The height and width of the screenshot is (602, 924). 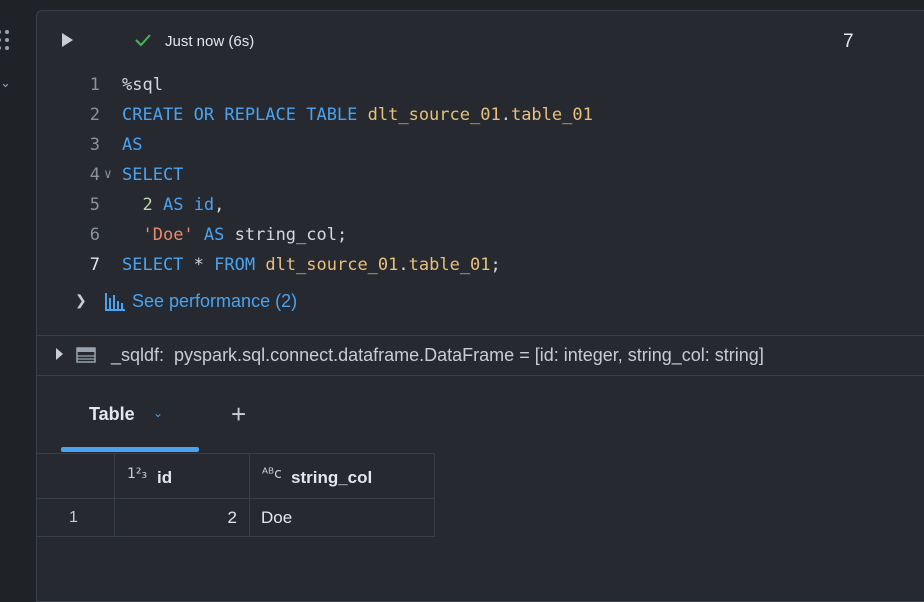 What do you see at coordinates (94, 175) in the screenshot?
I see `line-number: 4` at bounding box center [94, 175].